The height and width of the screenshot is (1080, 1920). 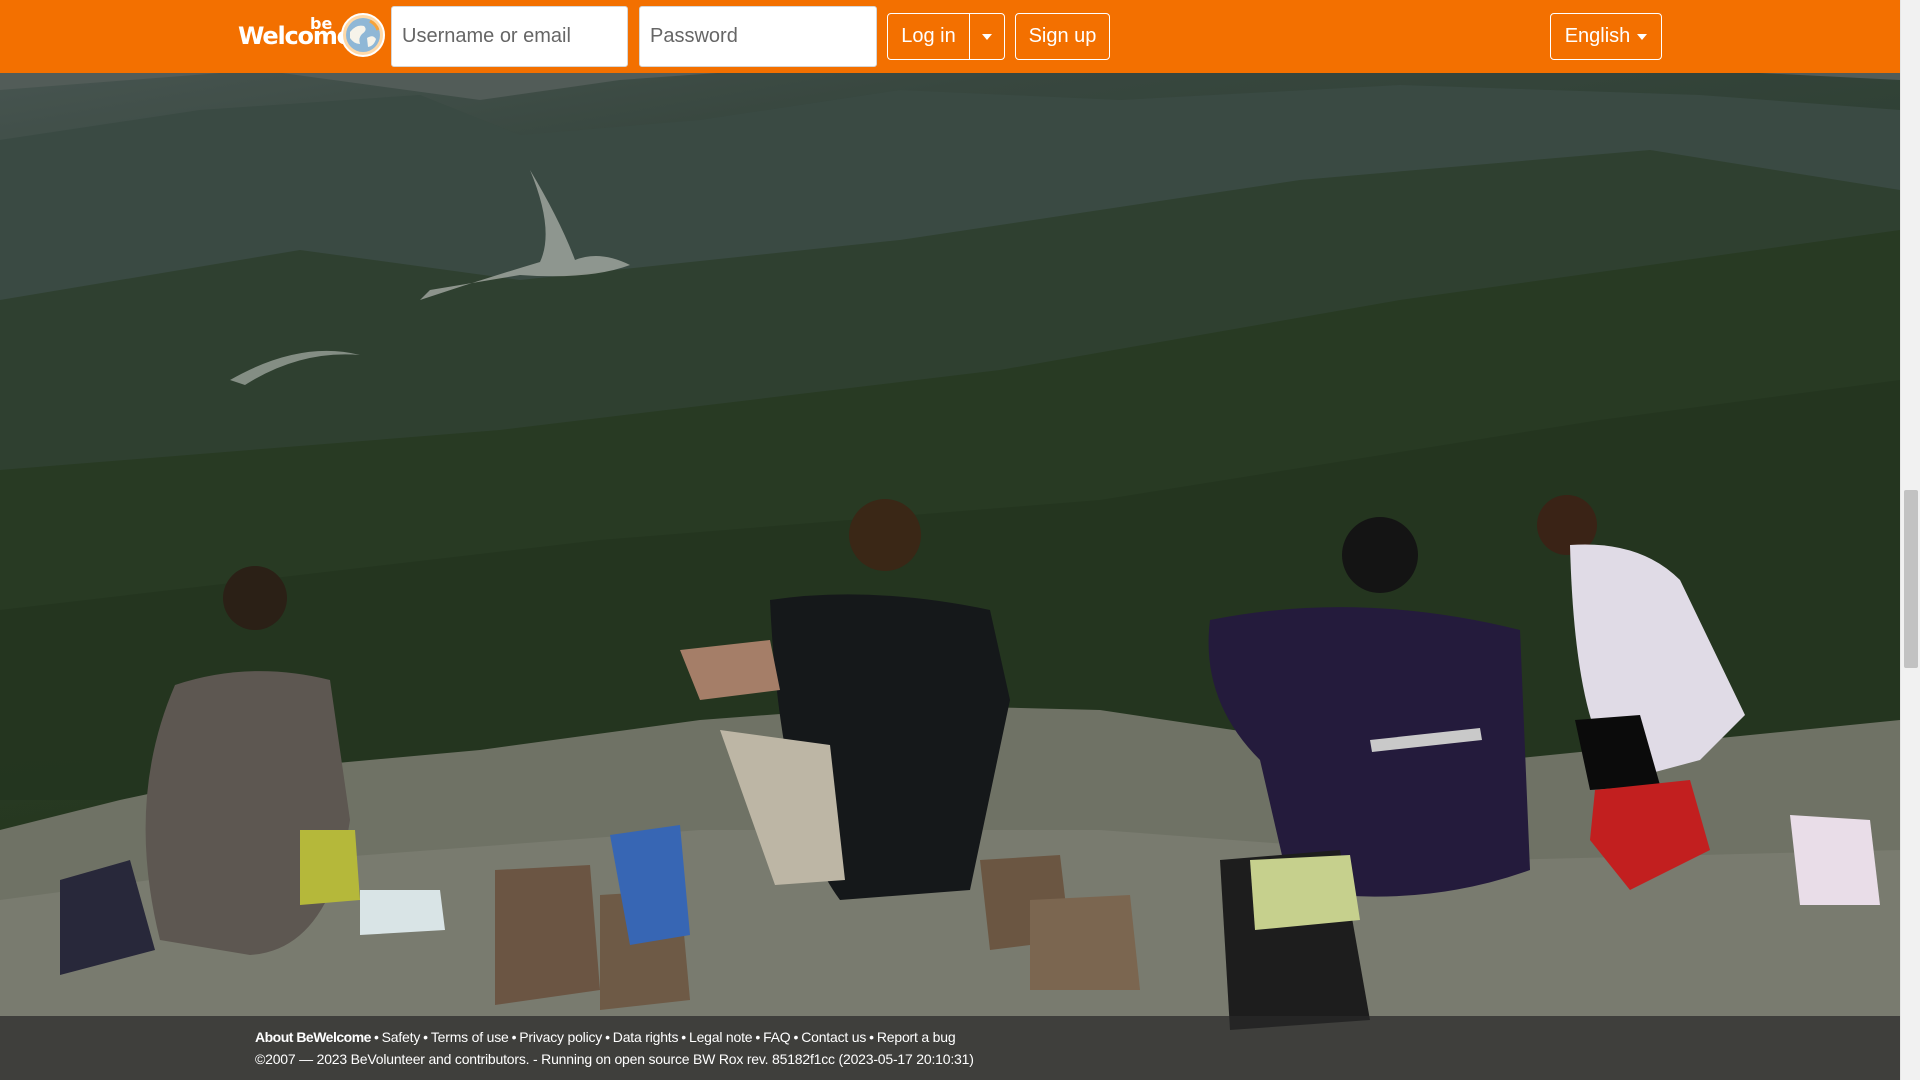 I want to click on footer-link-legal-note: Legal note, so click(x=721, y=1037).